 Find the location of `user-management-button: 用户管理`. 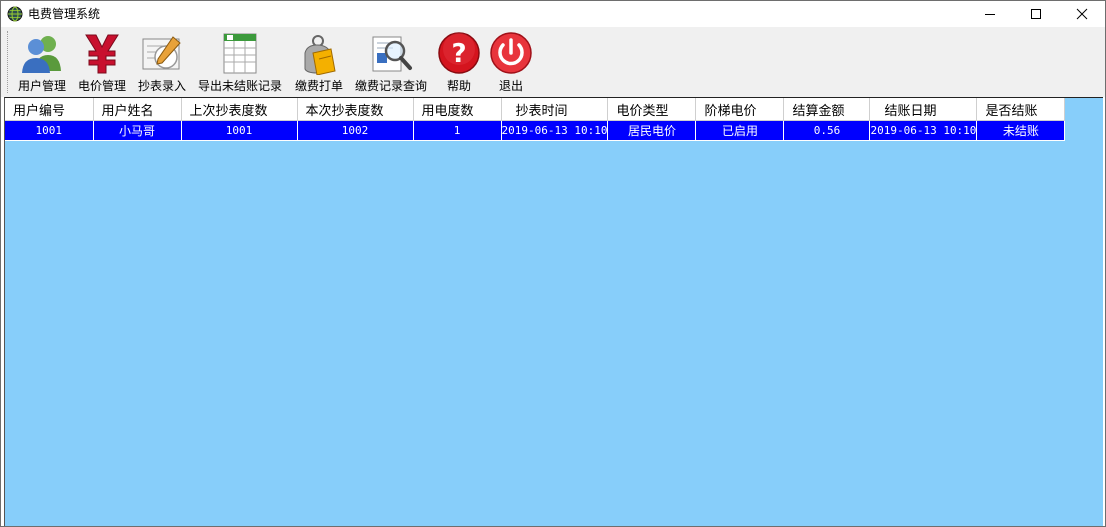

user-management-button: 用户管理 is located at coordinates (42, 62).